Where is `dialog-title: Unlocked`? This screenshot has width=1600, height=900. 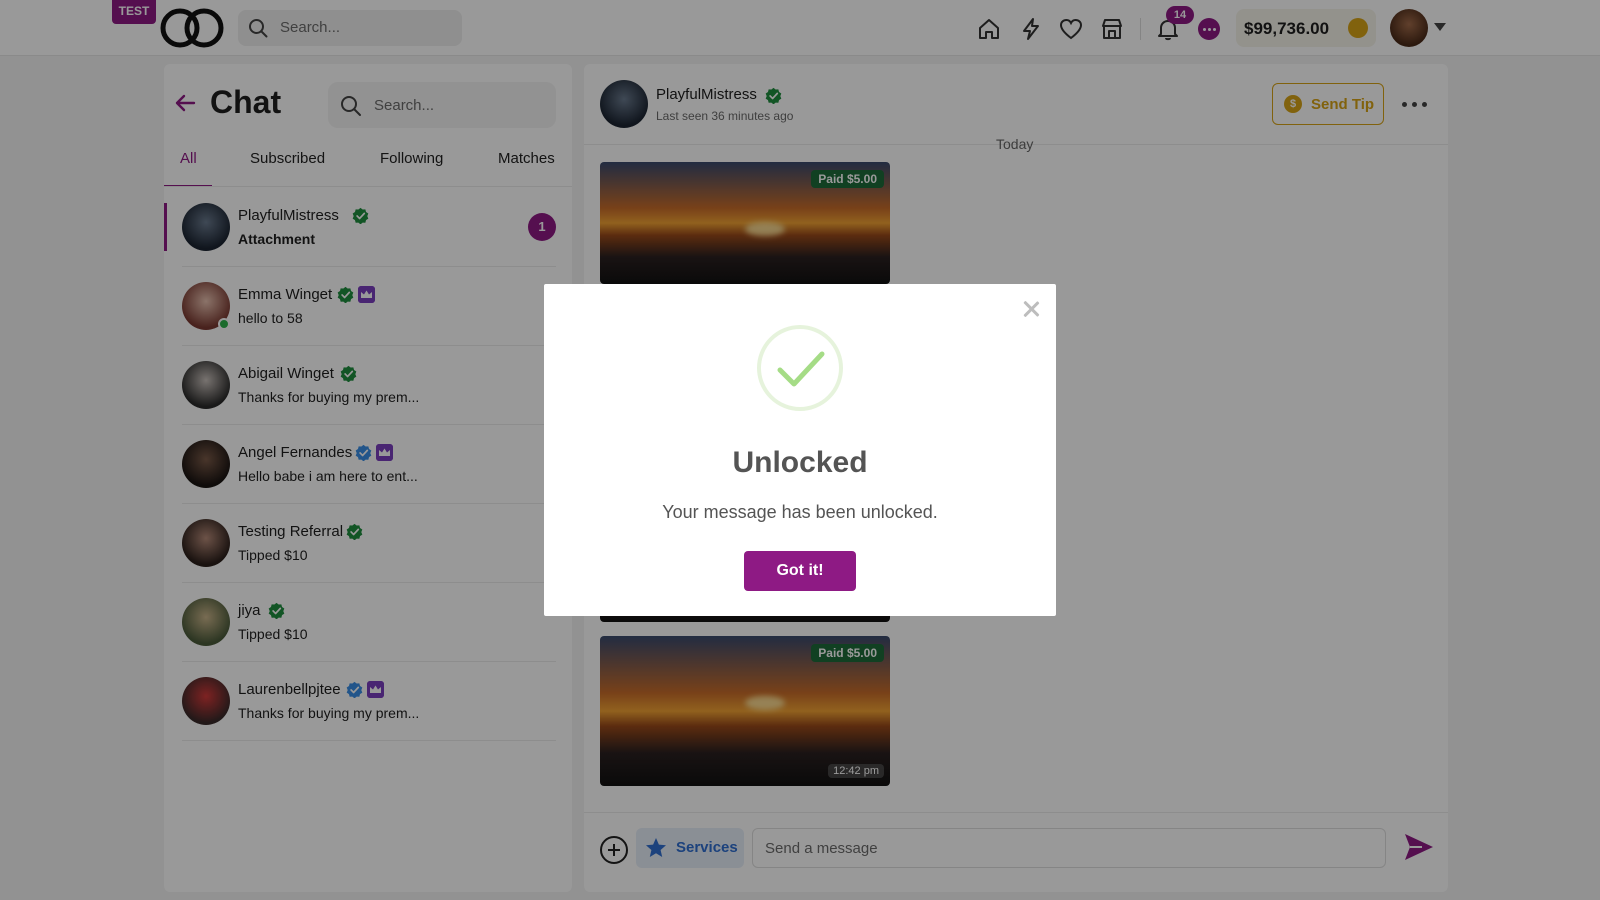 dialog-title: Unlocked is located at coordinates (800, 462).